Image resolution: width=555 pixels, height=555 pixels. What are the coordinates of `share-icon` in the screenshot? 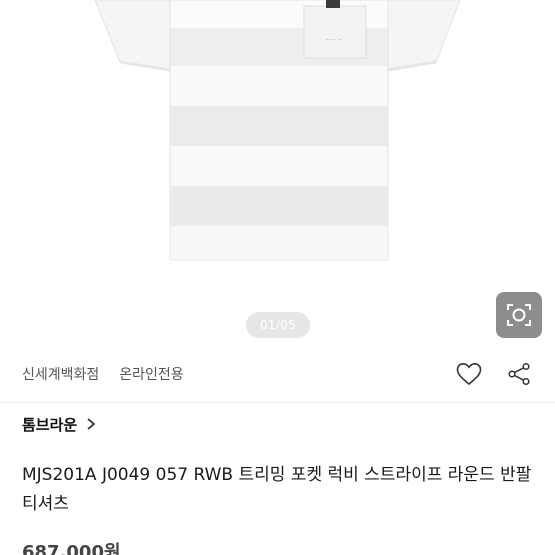 It's located at (519, 374).